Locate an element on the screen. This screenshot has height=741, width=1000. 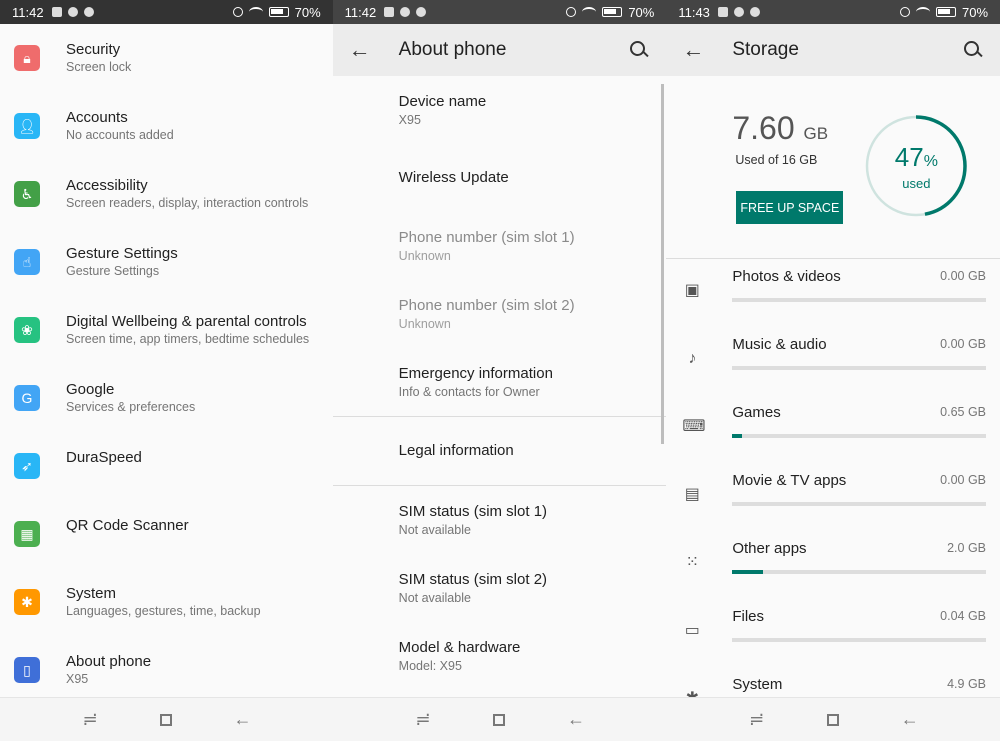
storage-item: ▣ Photos & videos 0.00 GB is located at coordinates (833, 293).